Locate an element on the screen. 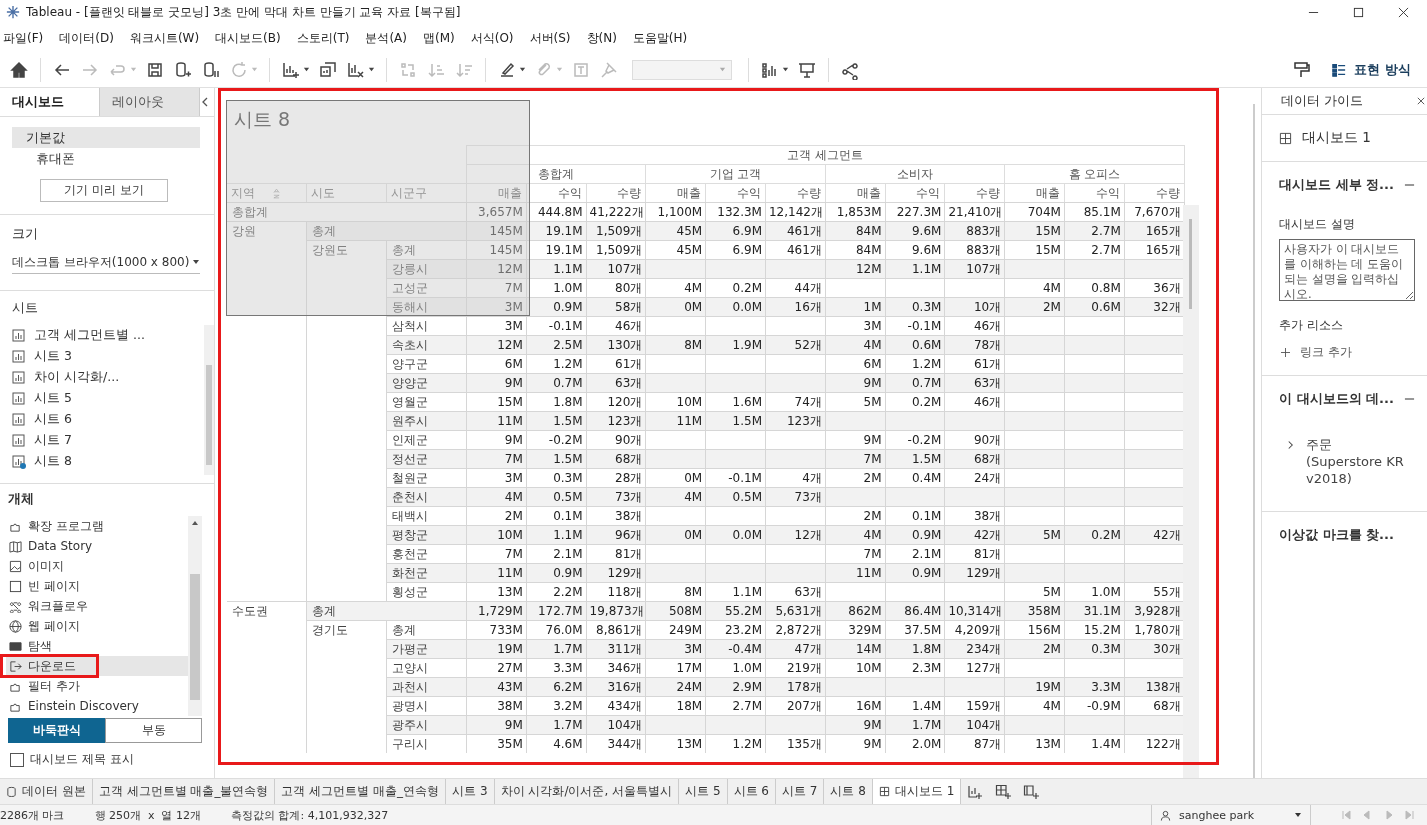  object-item: 워크플로우 is located at coordinates (58, 606).